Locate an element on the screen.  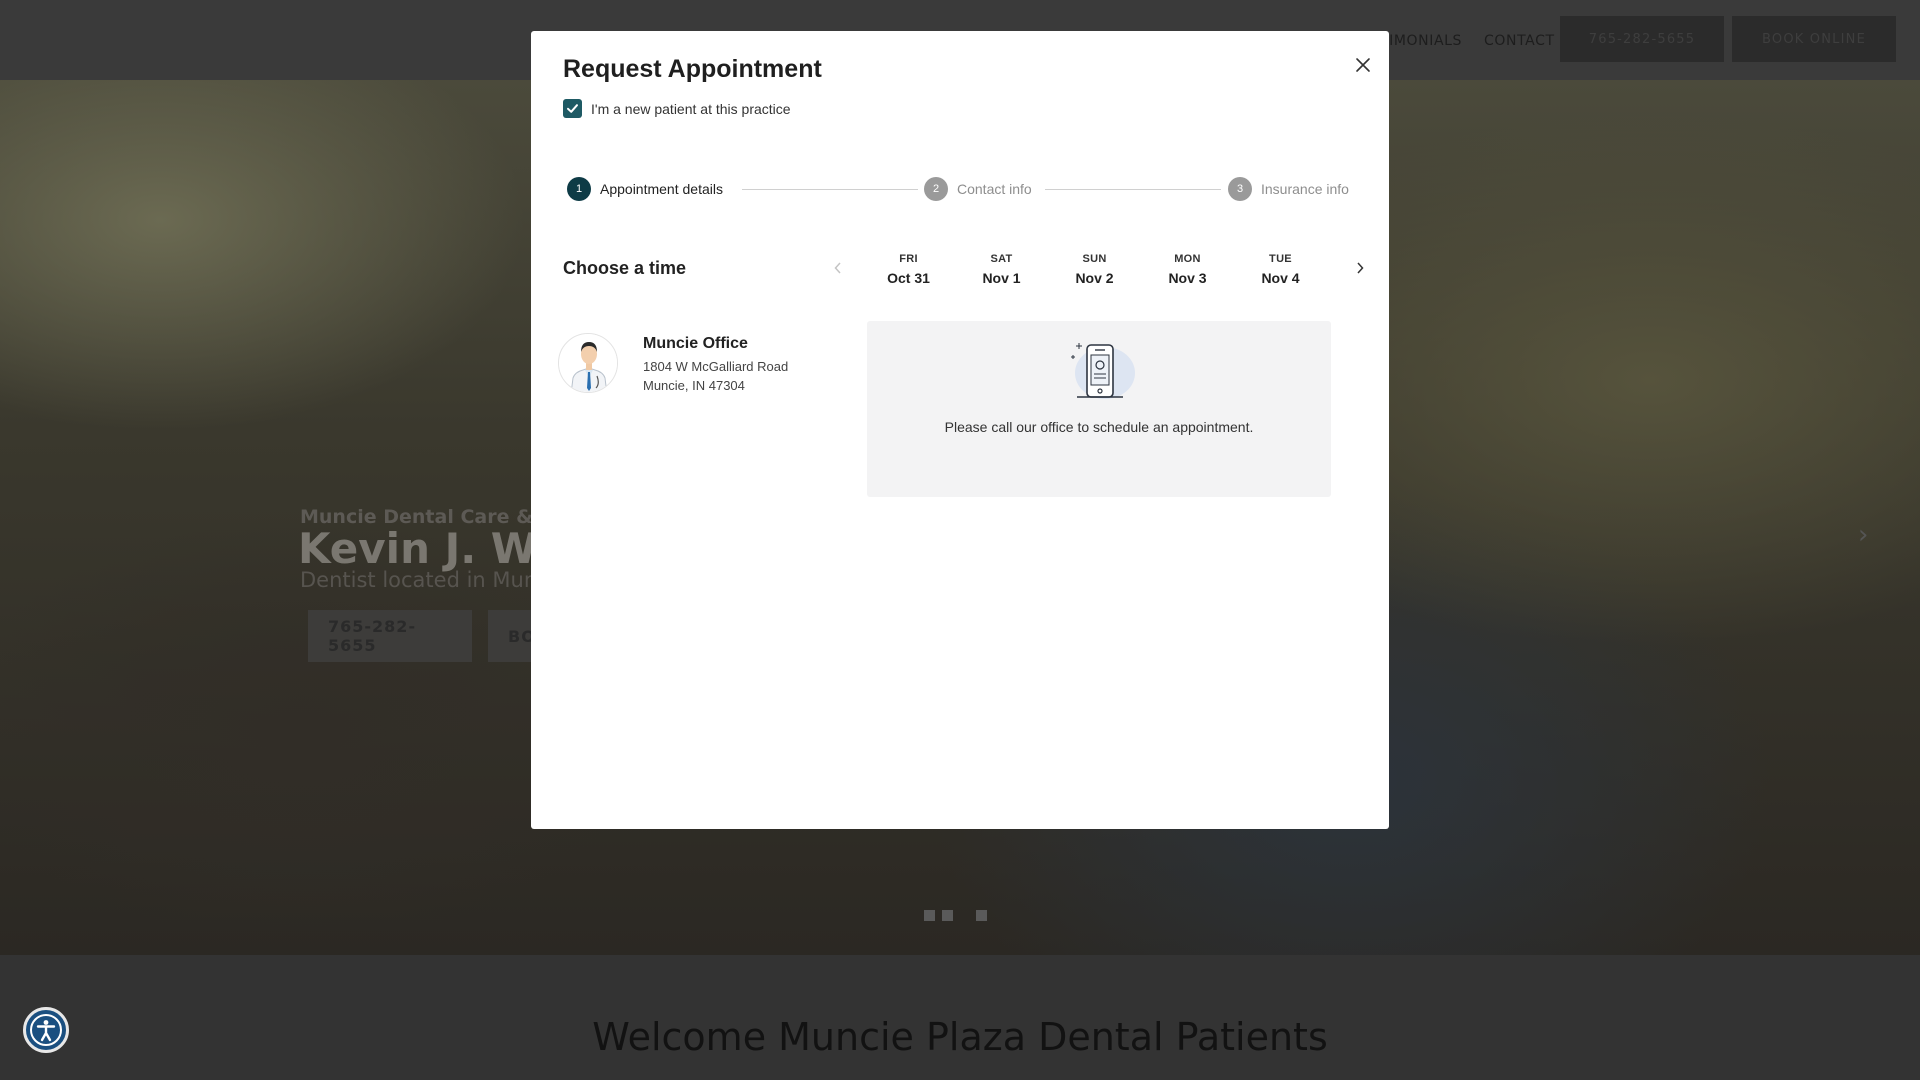
step-label: Appointment details is located at coordinates (661, 189).